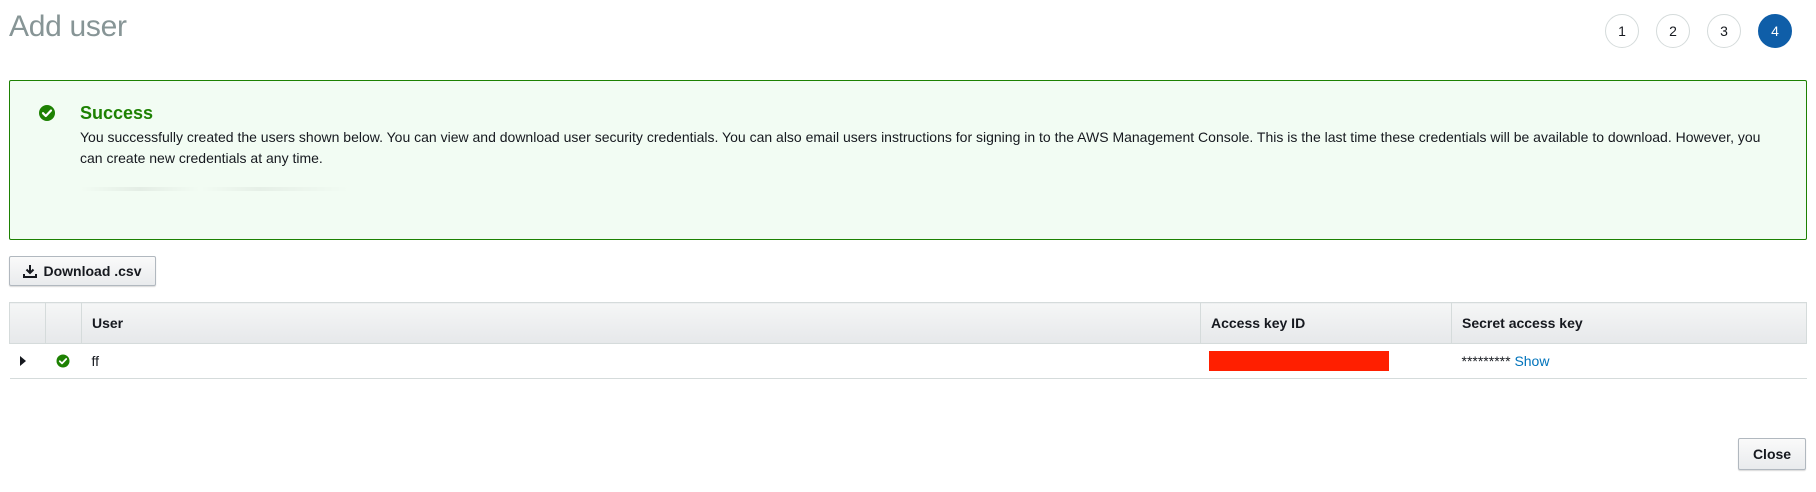 This screenshot has height=492, width=1816. What do you see at coordinates (641, 323) in the screenshot?
I see `user-column-header: User` at bounding box center [641, 323].